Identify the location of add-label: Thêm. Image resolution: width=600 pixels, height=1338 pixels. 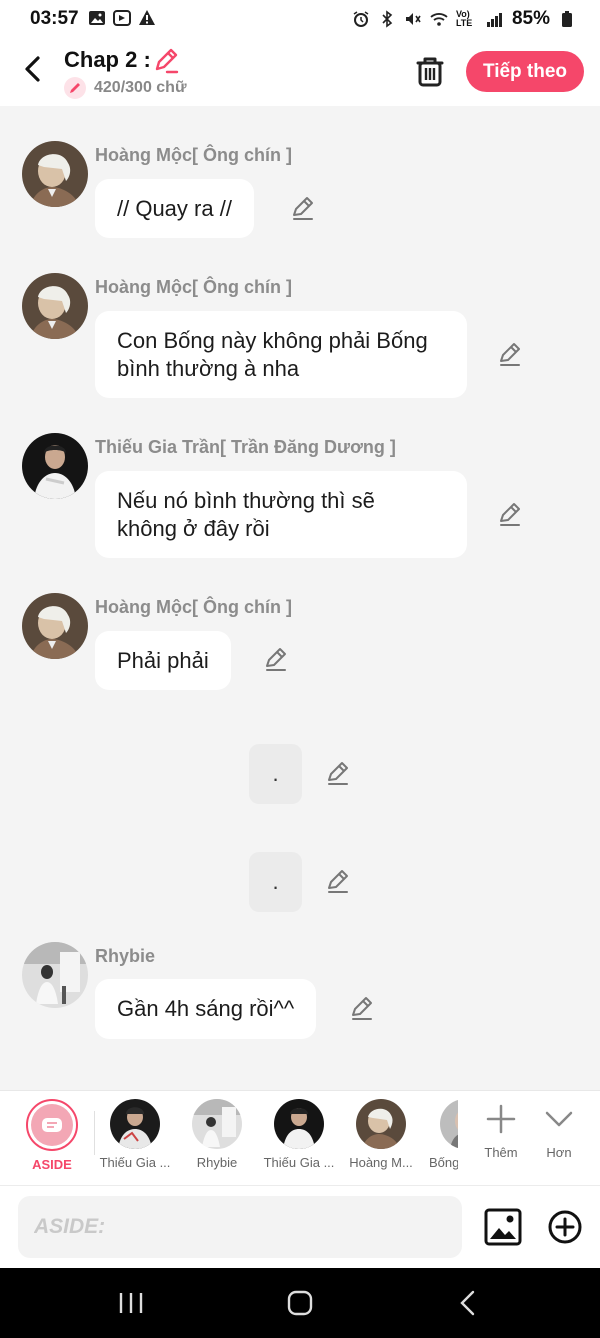
(501, 1152).